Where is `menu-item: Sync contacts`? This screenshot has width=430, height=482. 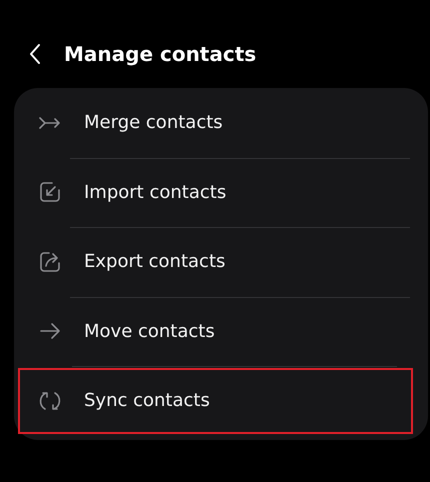
menu-item: Sync contacts is located at coordinates (215, 401).